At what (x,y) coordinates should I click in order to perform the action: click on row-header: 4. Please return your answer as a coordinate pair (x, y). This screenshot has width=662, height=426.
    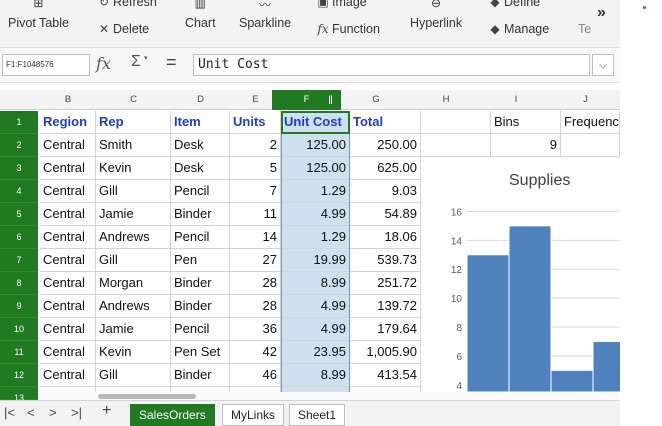
    Looking at the image, I should click on (19, 191).